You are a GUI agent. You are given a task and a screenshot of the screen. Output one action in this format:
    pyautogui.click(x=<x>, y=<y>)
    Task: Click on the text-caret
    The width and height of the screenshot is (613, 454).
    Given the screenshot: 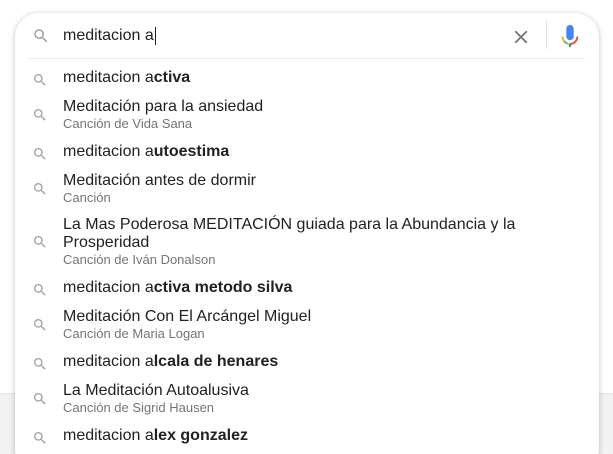 What is the action you would take?
    pyautogui.click(x=155, y=36)
    